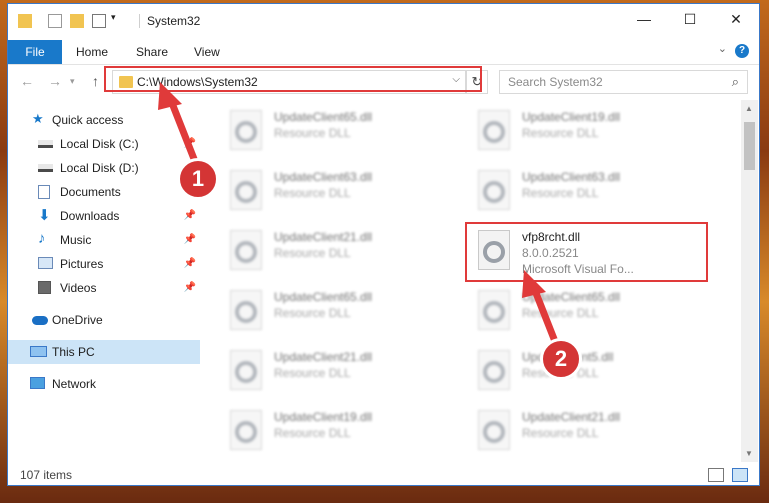 The width and height of the screenshot is (769, 503). What do you see at coordinates (545, 316) in the screenshot?
I see `arrow-2-shaft` at bounding box center [545, 316].